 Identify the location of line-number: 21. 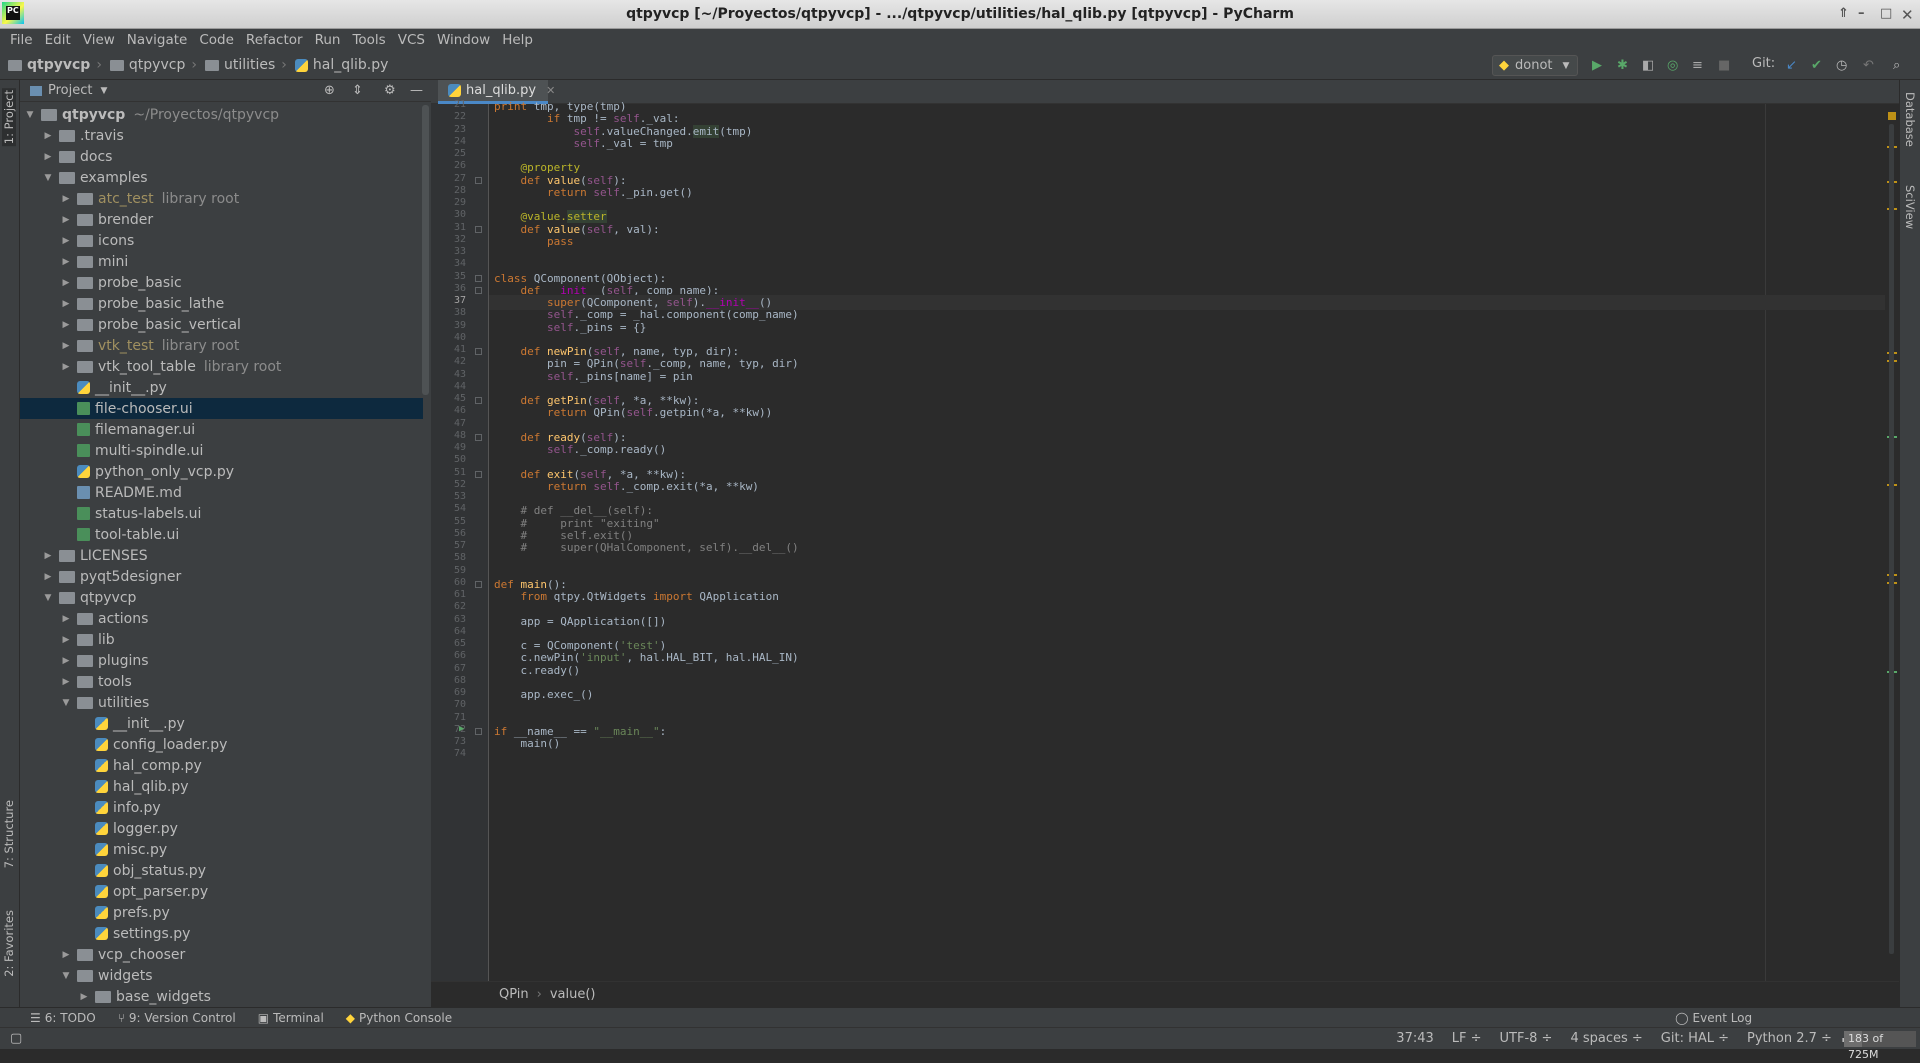
(448, 104).